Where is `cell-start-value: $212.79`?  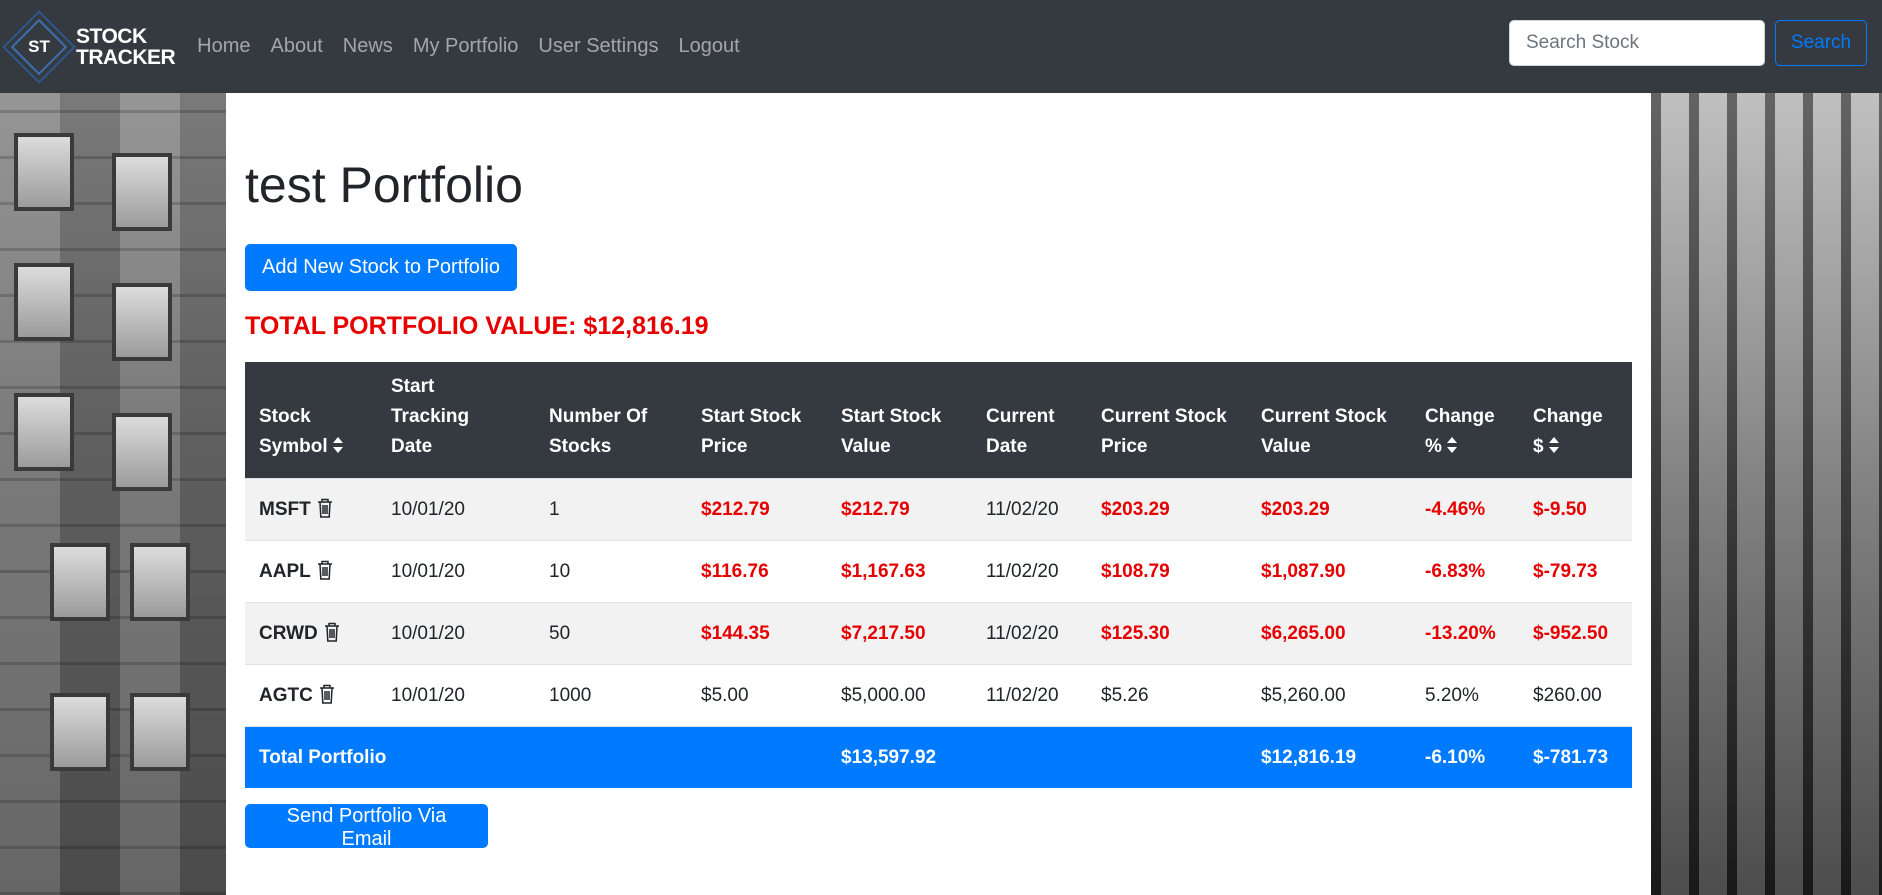
cell-start-value: $212.79 is located at coordinates (899, 509).